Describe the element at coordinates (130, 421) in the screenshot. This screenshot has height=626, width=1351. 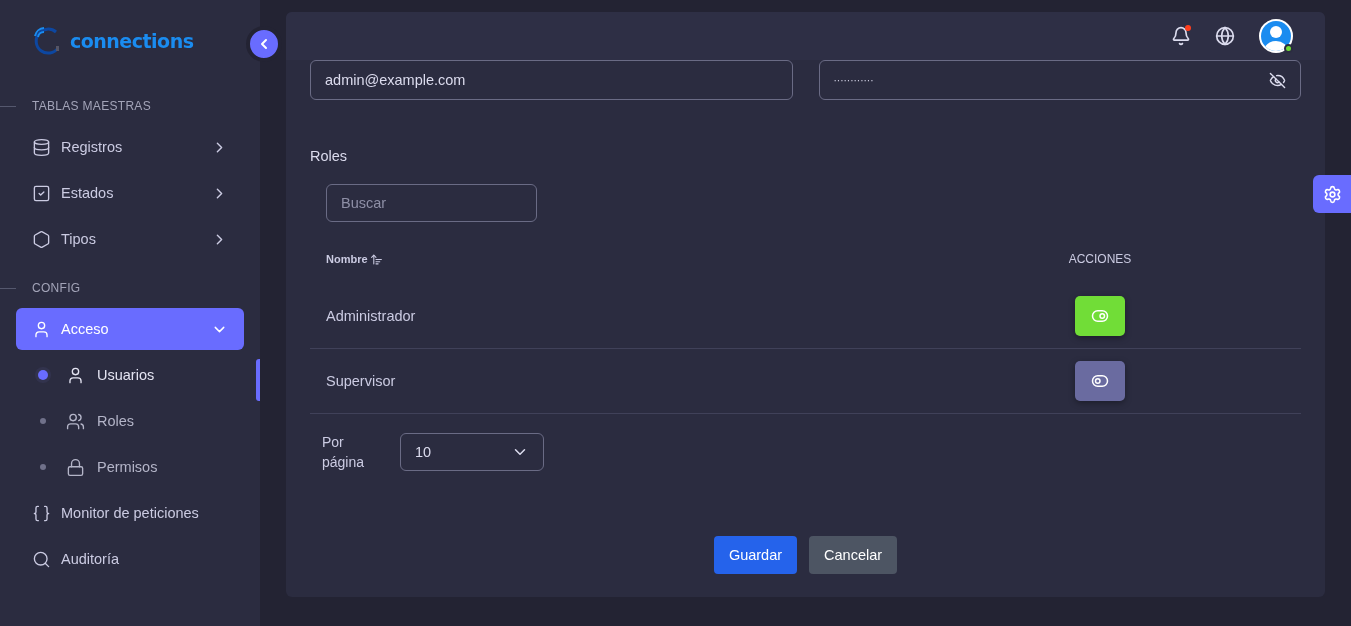
I see `submenu-item: Roles` at that location.